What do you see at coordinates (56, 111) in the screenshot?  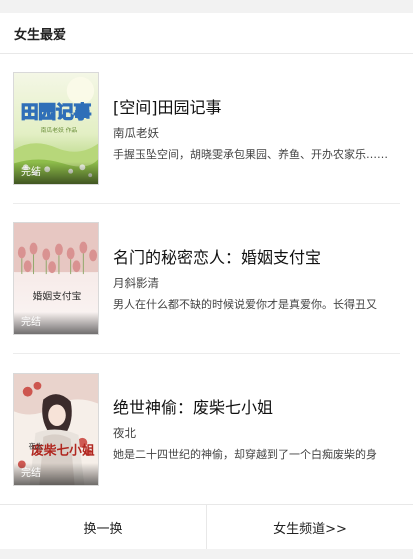 I see `svg-text: 田园记事` at bounding box center [56, 111].